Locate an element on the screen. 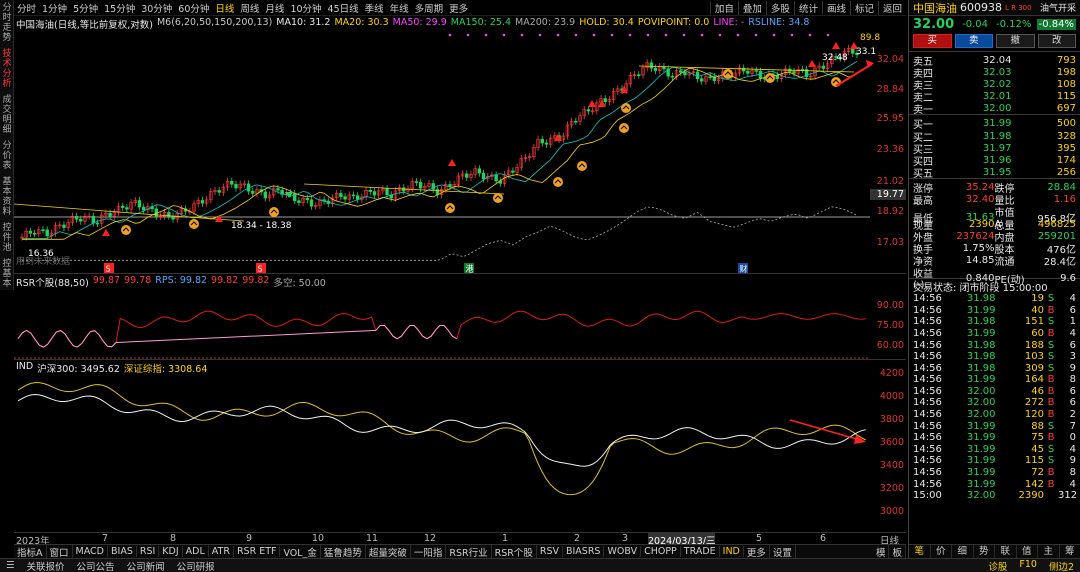 The width and height of the screenshot is (1080, 572). panel-tab-0: 笔 is located at coordinates (920, 551).